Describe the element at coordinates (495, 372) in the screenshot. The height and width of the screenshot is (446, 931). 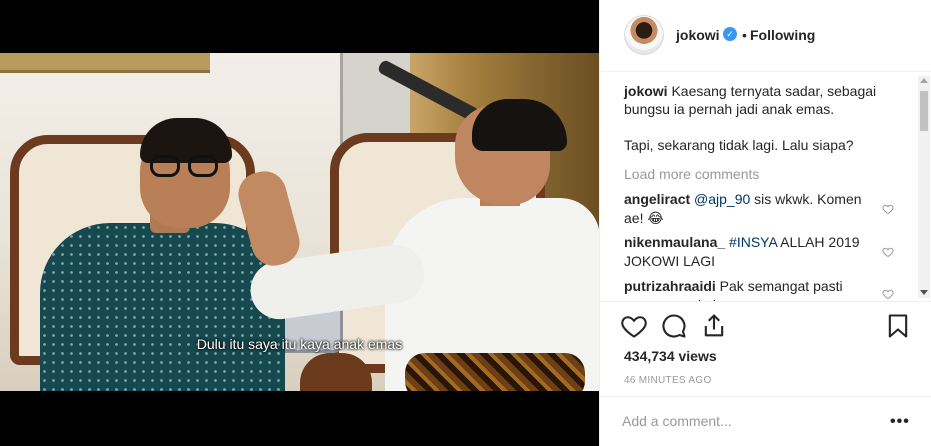
I see `person-right-sarong` at that location.